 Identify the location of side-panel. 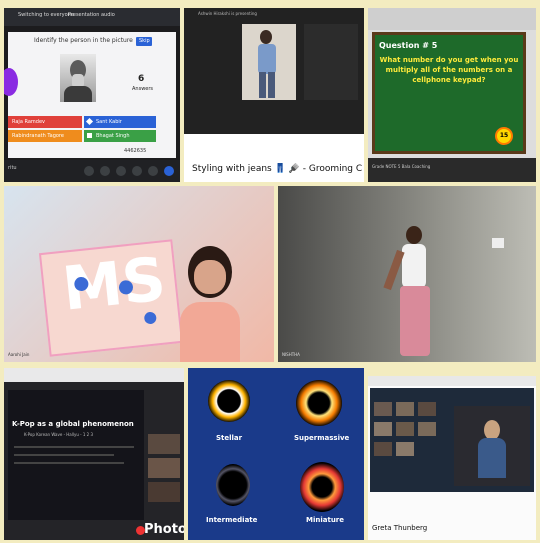
(331, 62).